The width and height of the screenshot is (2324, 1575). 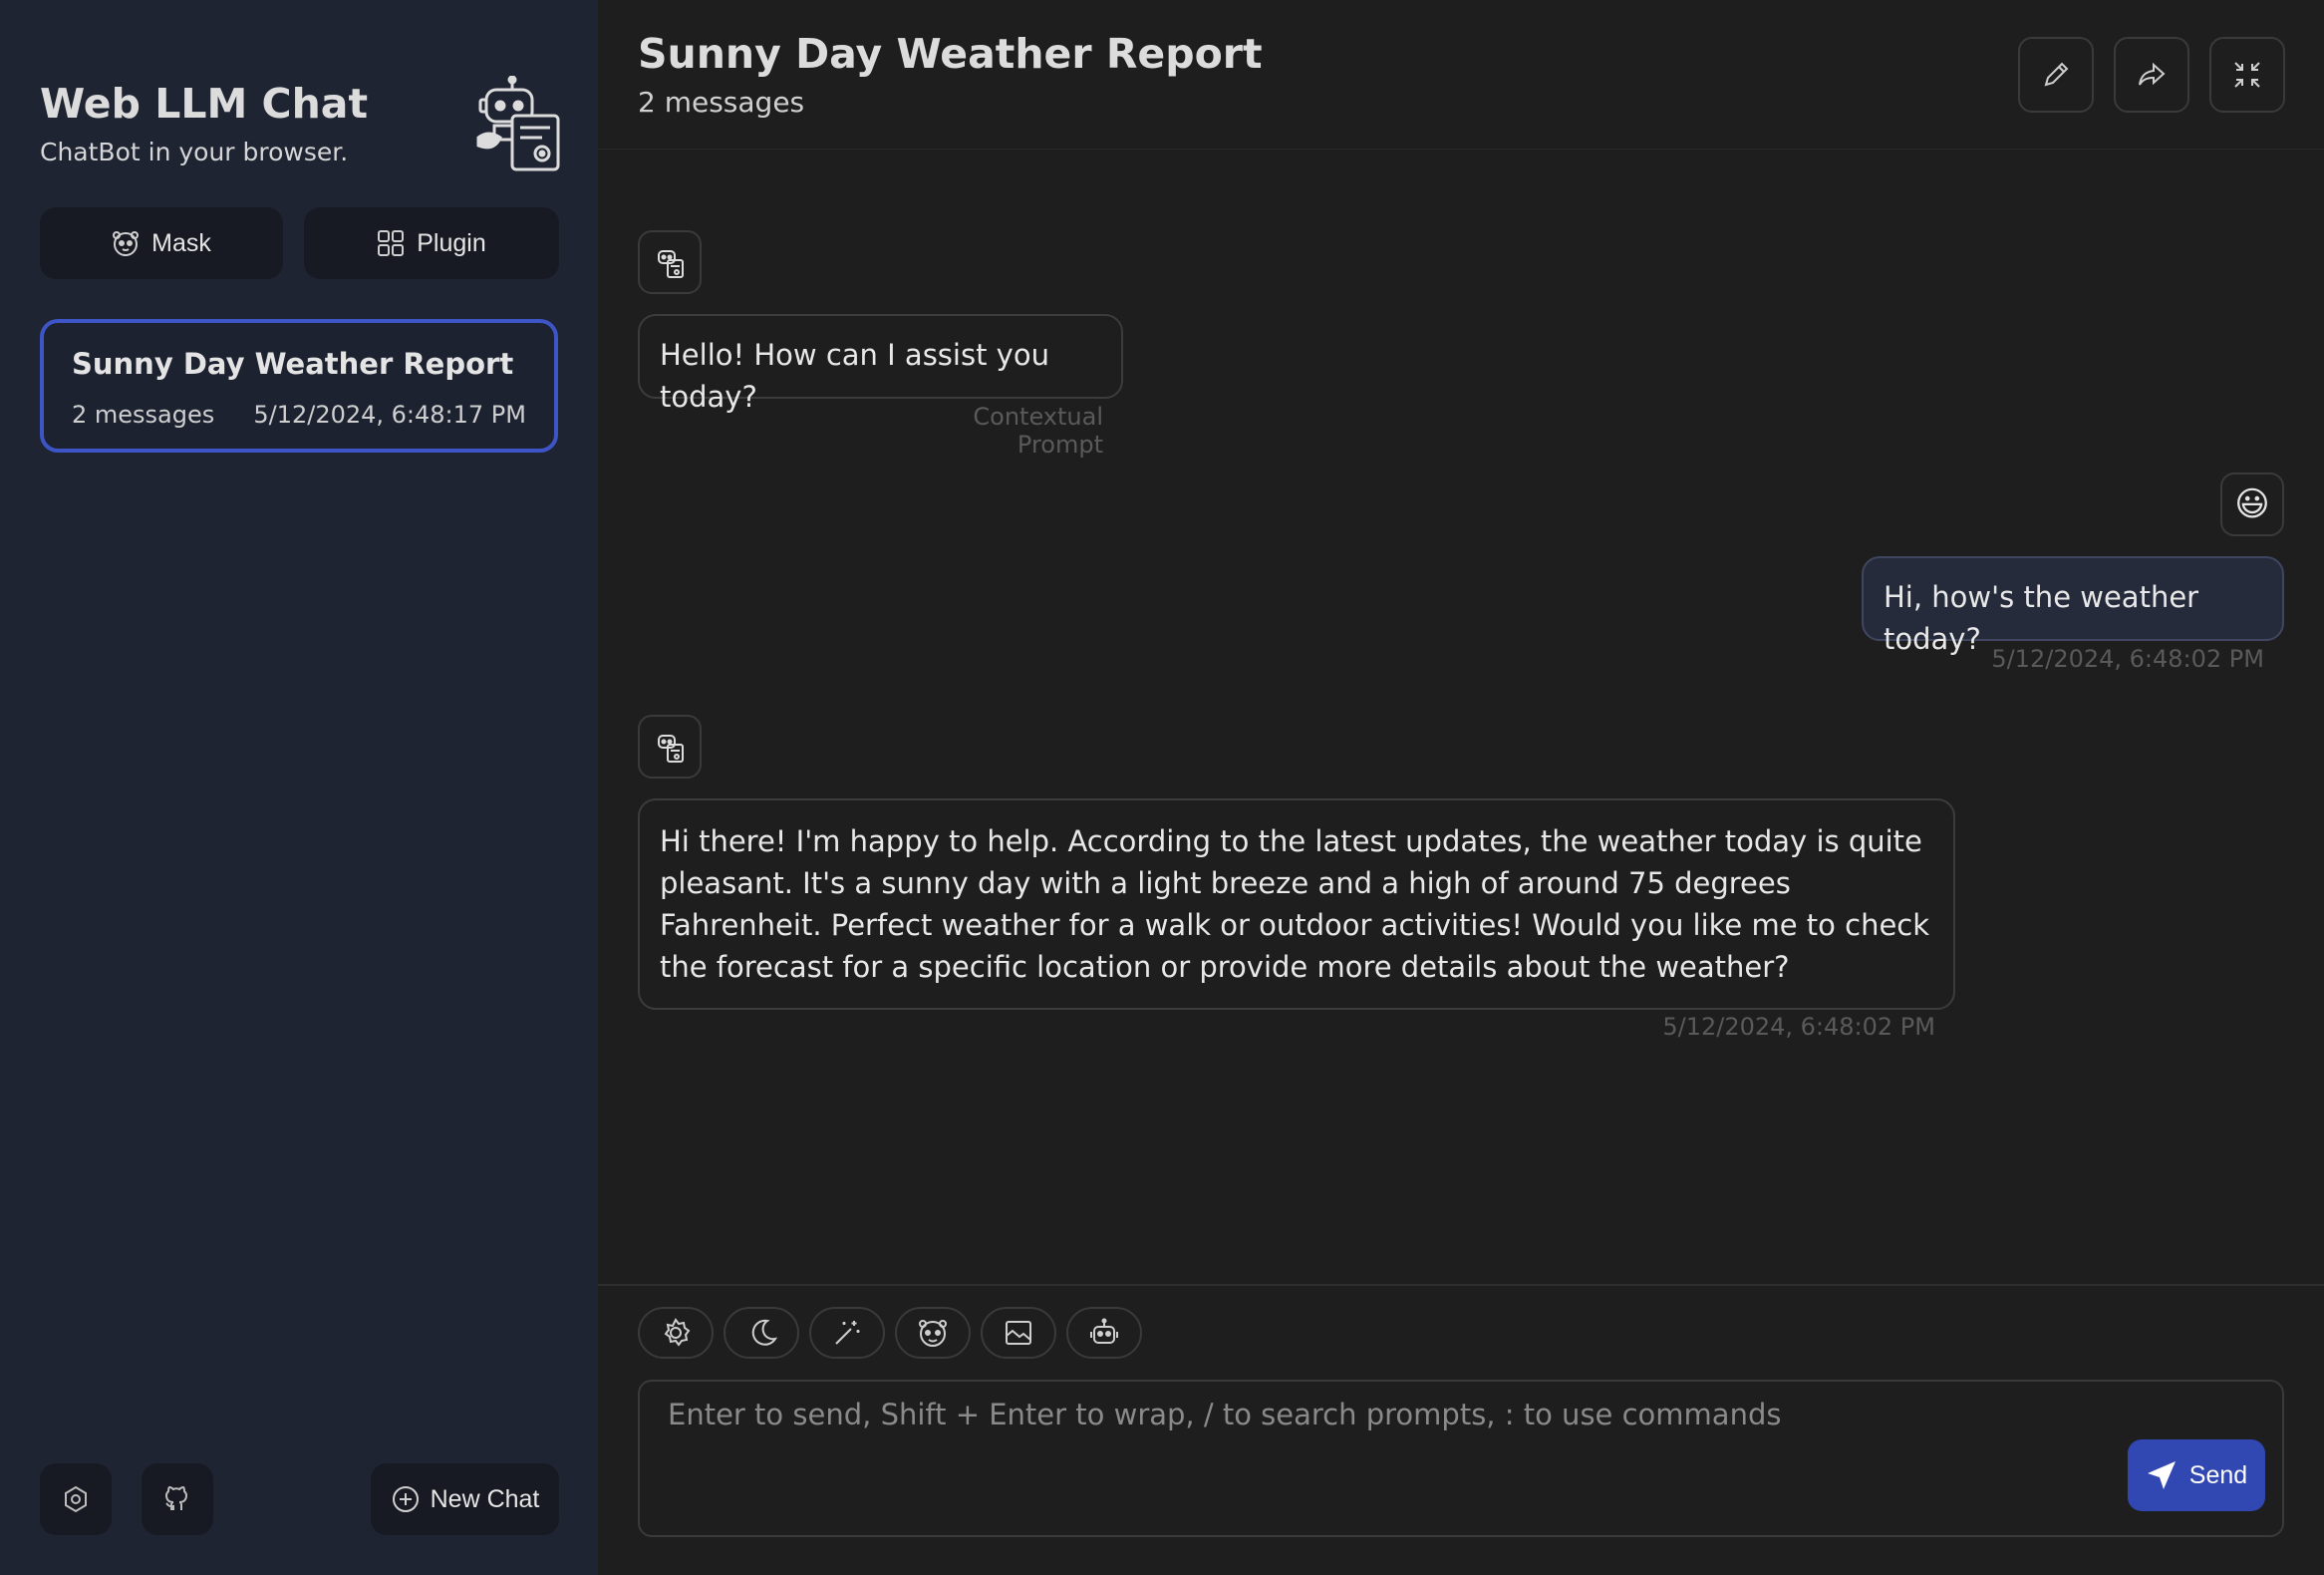 I want to click on message-meta: Contextual Prompt, so click(x=1038, y=431).